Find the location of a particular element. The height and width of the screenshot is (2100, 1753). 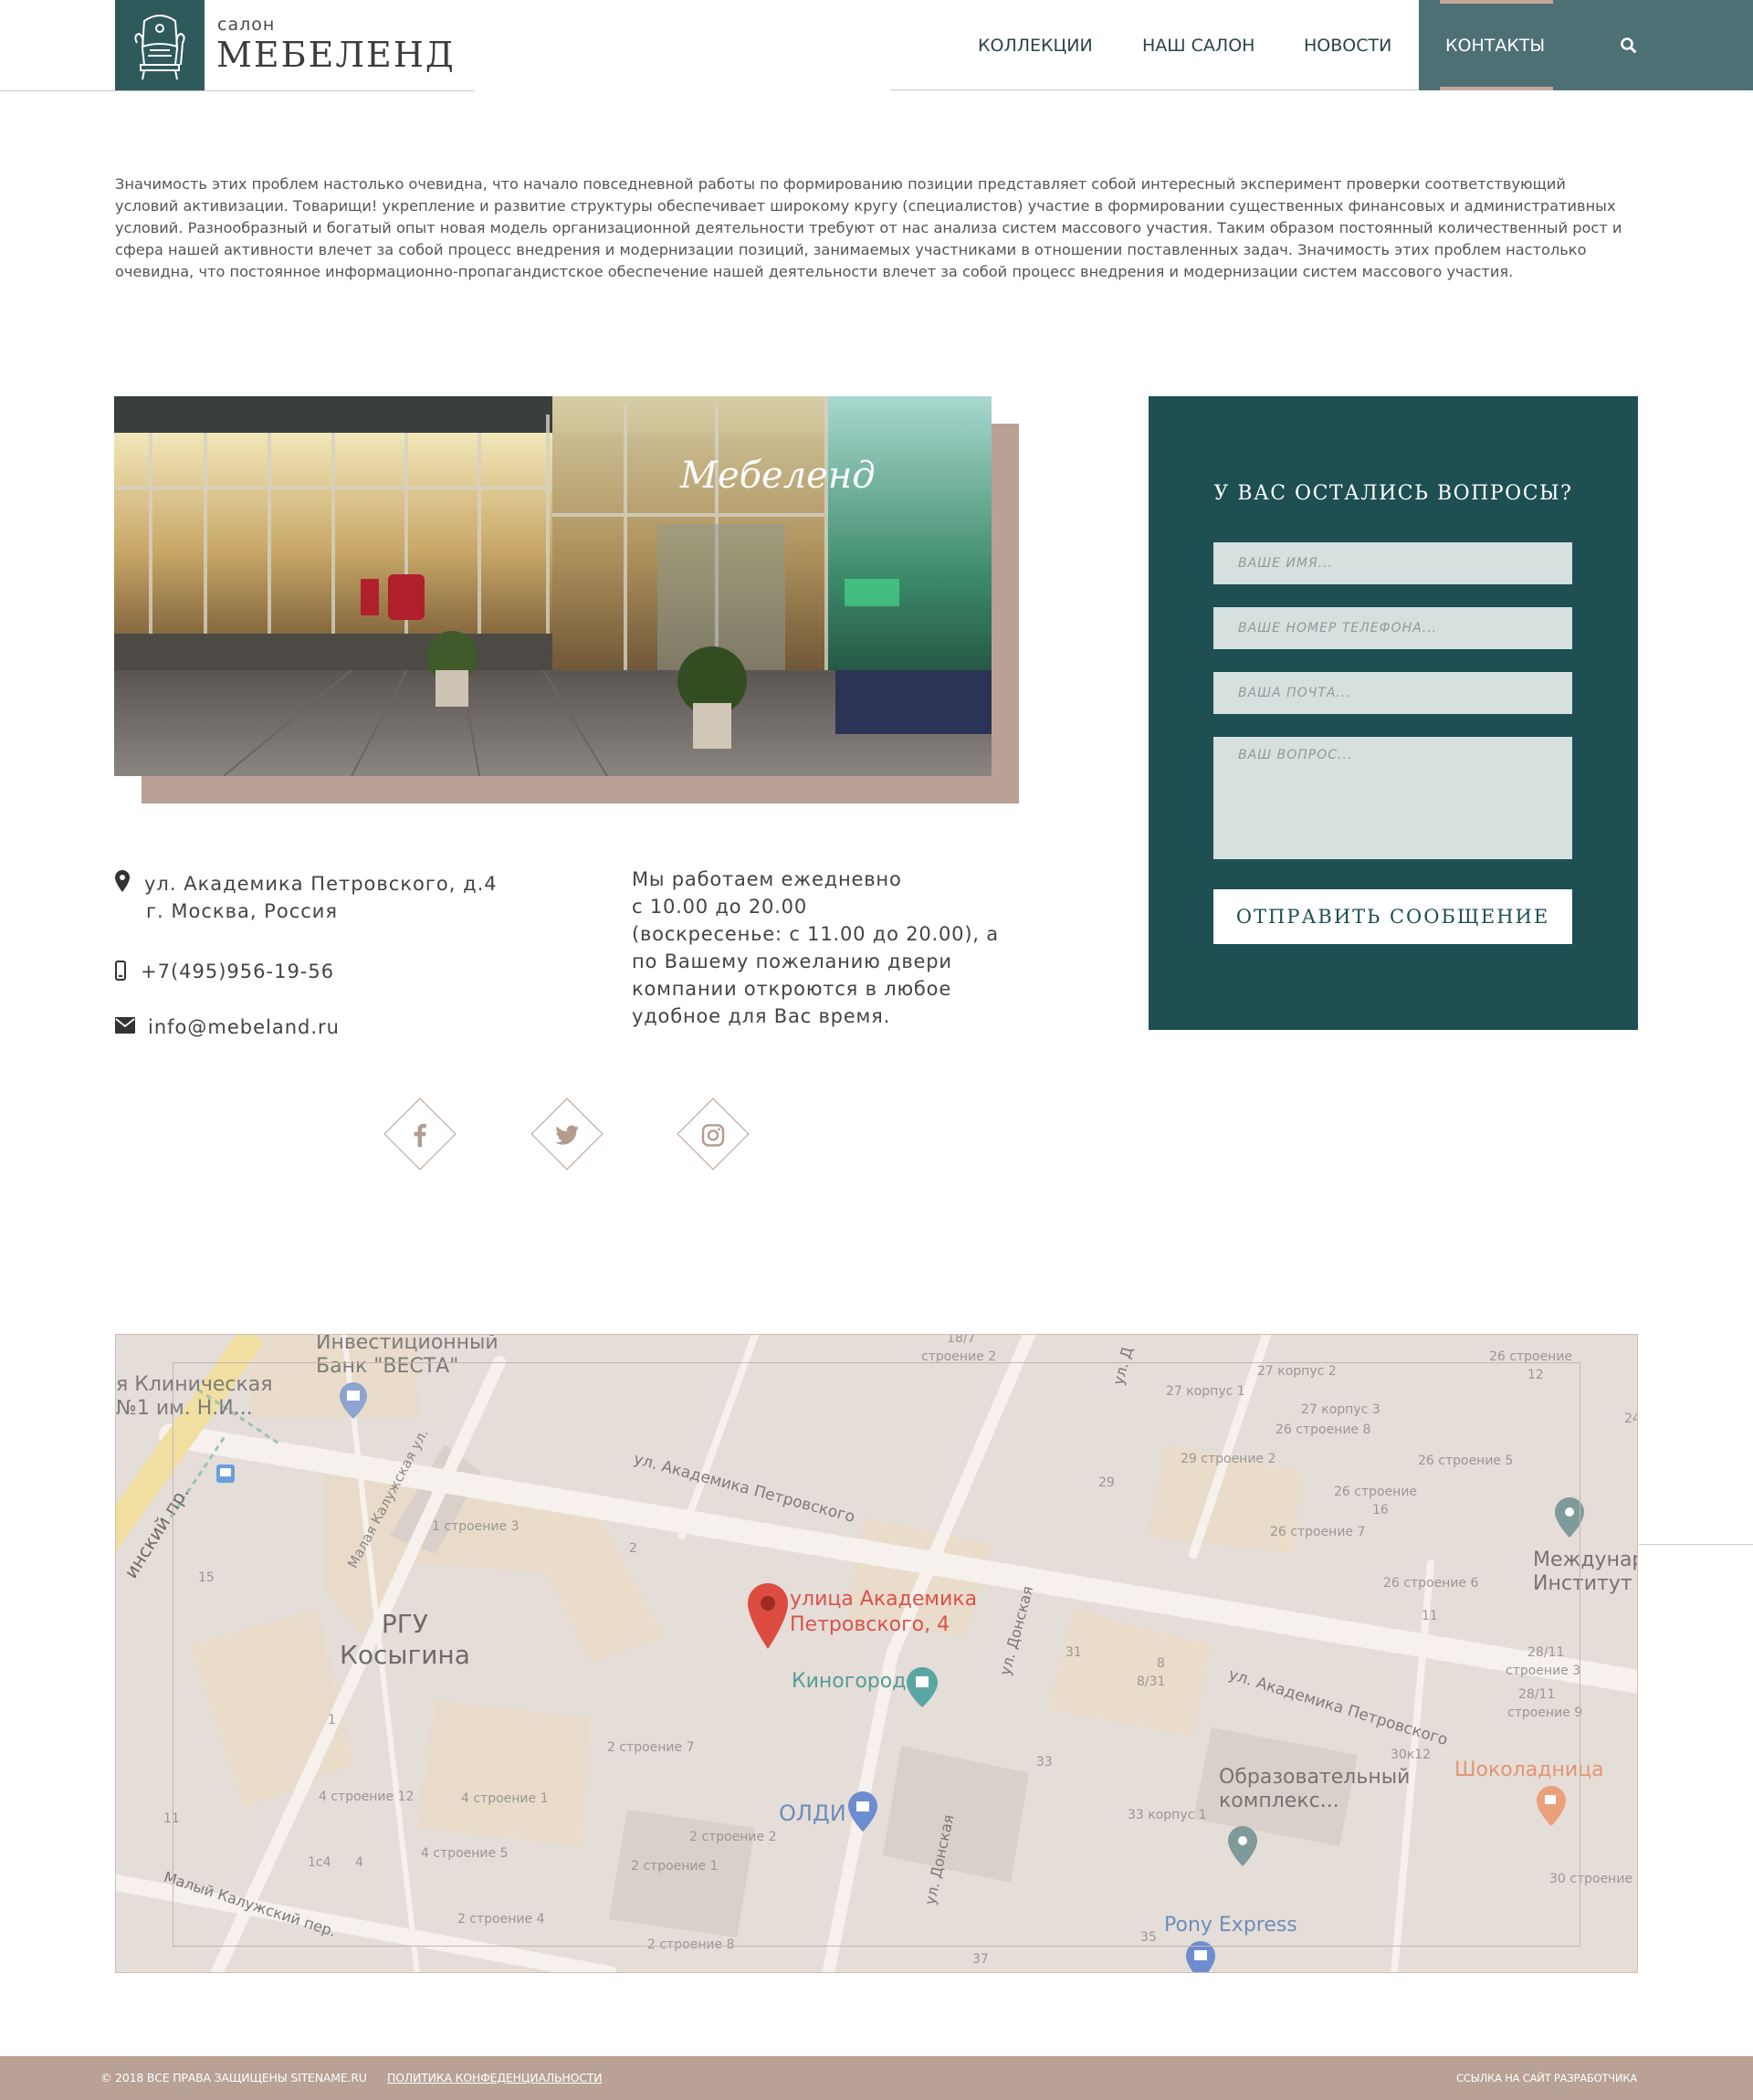

hours-line: (воскресенье: с 11.00 до 20.00), а is located at coordinates (815, 934).